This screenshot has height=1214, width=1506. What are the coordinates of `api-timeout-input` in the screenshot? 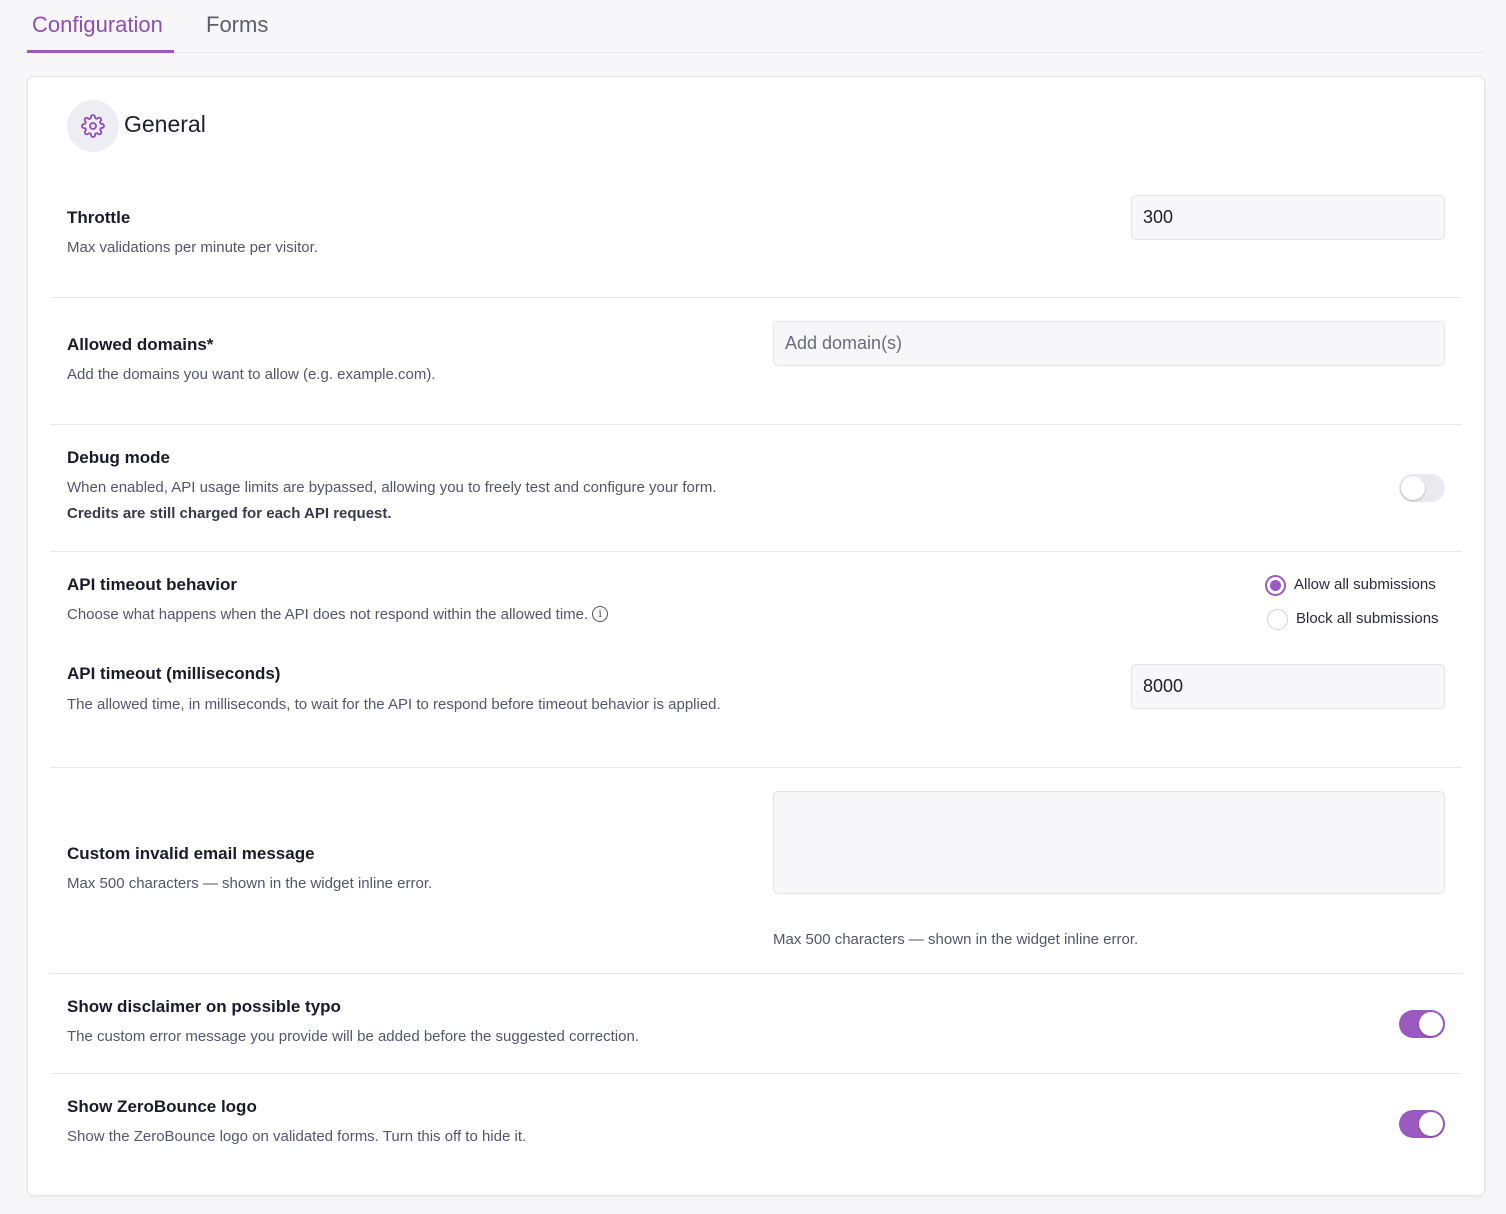 It's located at (1288, 686).